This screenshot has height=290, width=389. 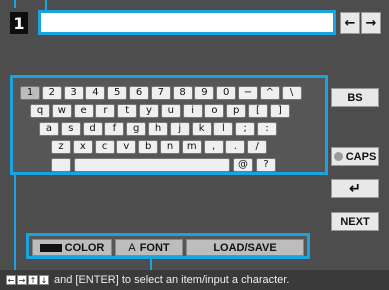 What do you see at coordinates (61, 147) in the screenshot?
I see `keyboard-key: z` at bounding box center [61, 147].